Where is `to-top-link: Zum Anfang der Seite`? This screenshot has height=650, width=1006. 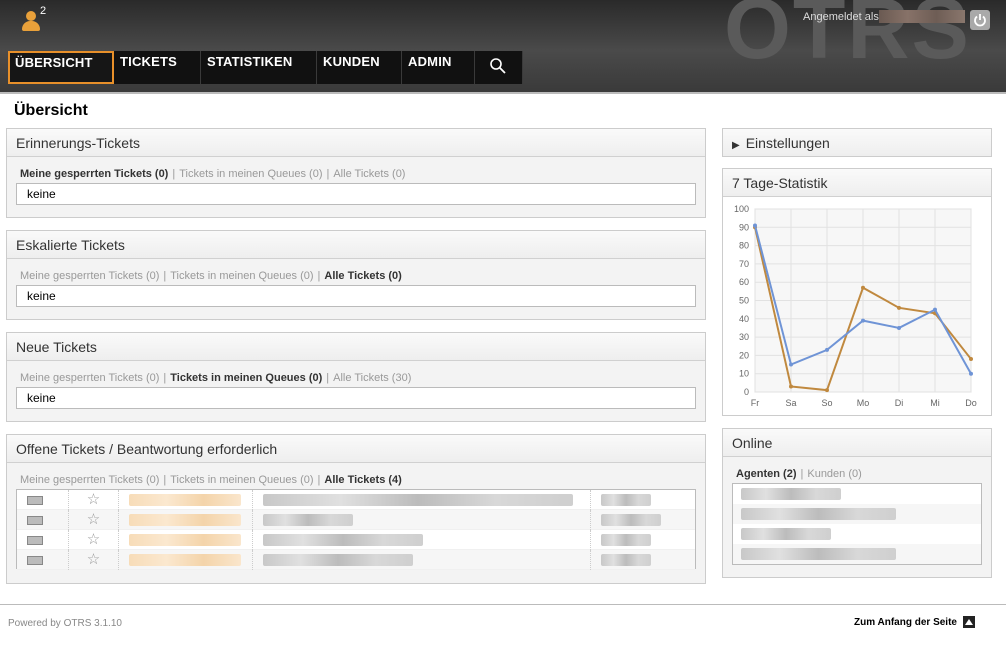 to-top-link: Zum Anfang der Seite is located at coordinates (905, 622).